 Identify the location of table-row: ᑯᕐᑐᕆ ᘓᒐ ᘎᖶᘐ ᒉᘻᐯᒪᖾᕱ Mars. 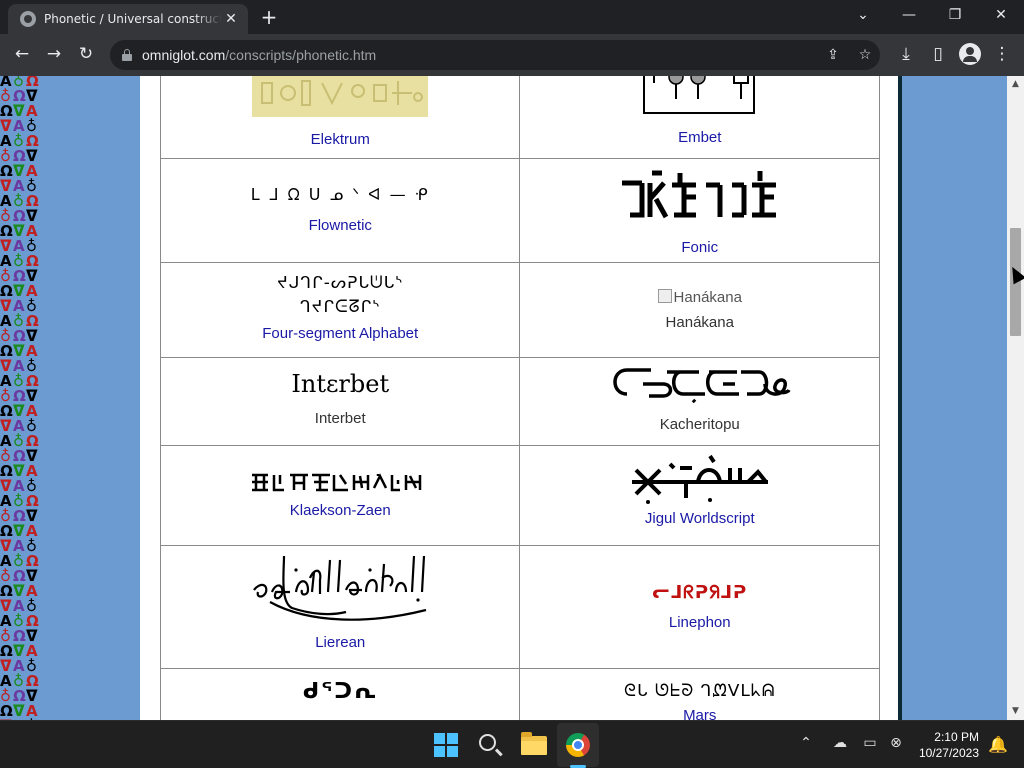
(519, 694).